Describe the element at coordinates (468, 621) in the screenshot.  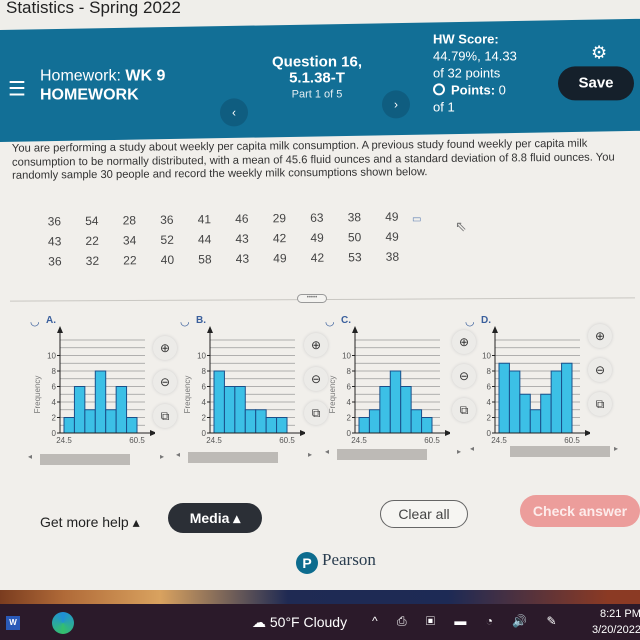
I see `system-tray-icons: ^ ⎙ ▣ ▬ ◔ 🔊 ✎` at that location.